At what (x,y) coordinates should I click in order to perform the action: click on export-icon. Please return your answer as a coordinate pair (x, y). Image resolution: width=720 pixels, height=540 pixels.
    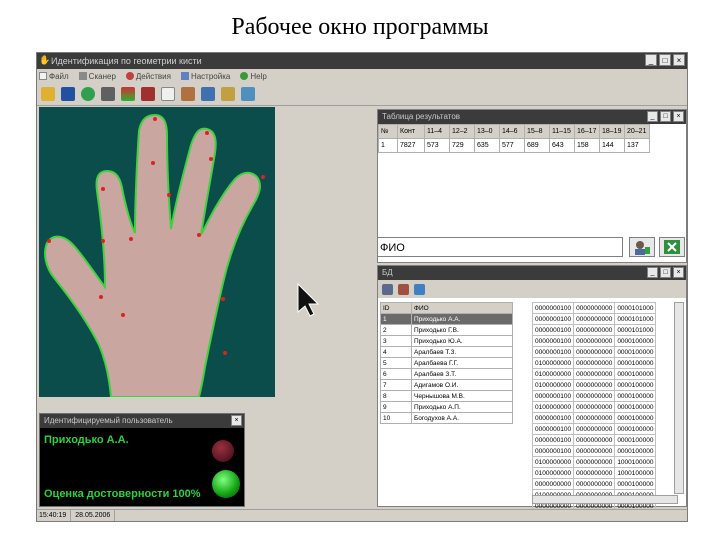
    Looking at the image, I should click on (248, 94).